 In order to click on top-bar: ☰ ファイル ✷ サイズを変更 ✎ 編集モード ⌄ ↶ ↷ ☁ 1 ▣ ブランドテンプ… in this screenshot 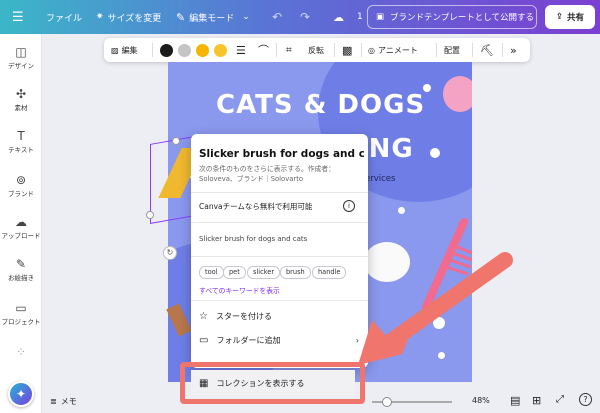, I will do `click(300, 17)`.